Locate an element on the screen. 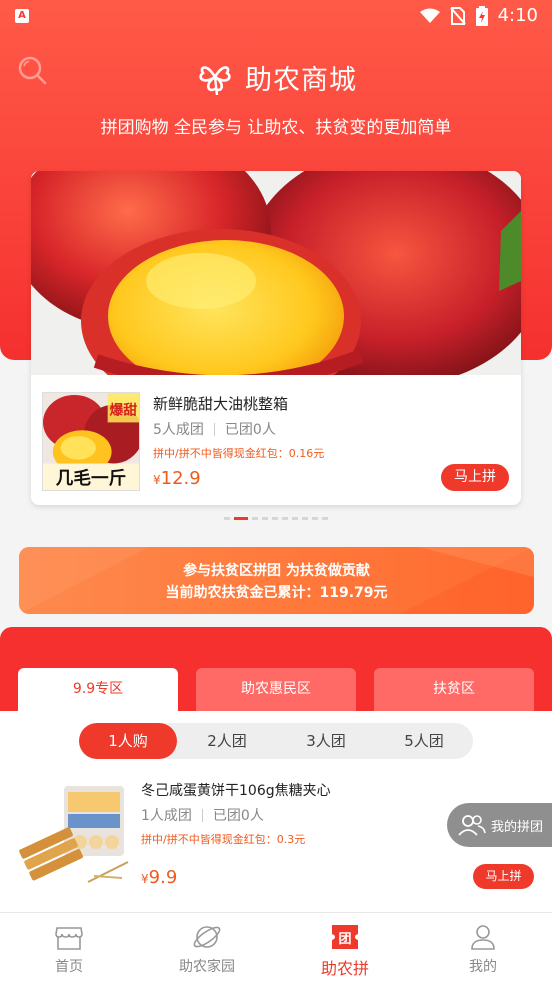 This screenshot has height=983, width=552. bonus-text: 拼中/拼不中皆得现金红包：0.16元 is located at coordinates (239, 453).